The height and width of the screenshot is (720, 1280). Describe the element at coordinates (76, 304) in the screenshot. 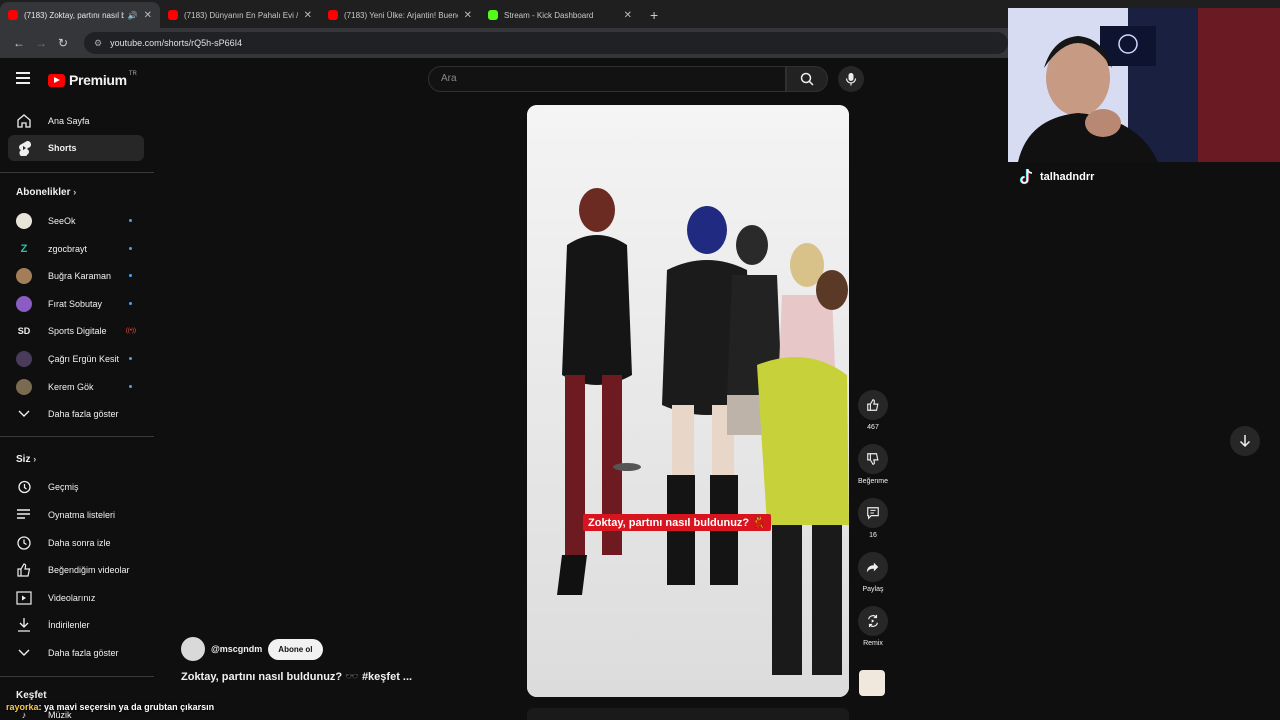

I see `sidebar-sub-firat: Fırat Sobutay` at that location.